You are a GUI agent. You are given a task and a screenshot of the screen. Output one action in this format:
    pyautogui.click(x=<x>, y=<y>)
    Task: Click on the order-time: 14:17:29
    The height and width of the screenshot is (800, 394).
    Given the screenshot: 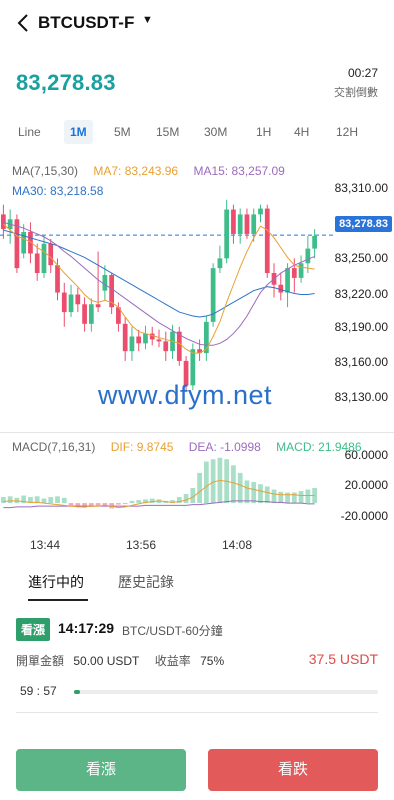 What is the action you would take?
    pyautogui.click(x=86, y=628)
    